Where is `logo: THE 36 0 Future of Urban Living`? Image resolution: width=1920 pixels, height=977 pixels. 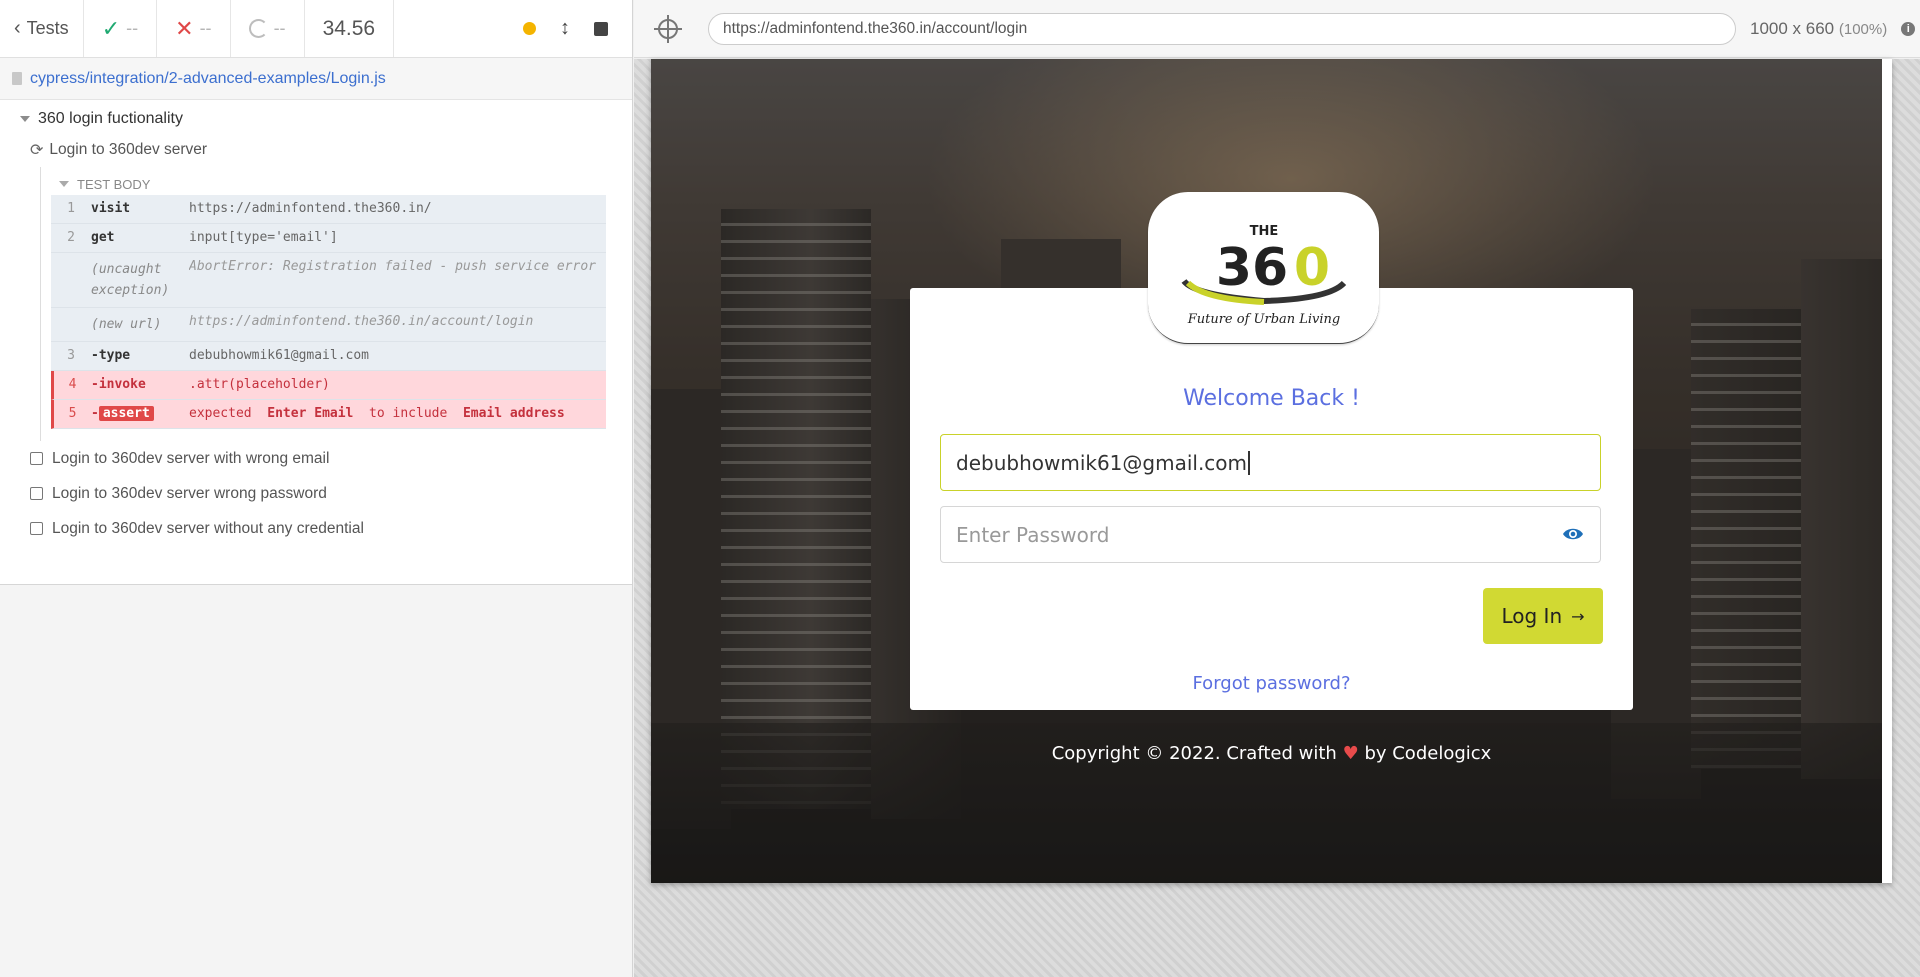
logo: THE 36 0 Future of Urban Living is located at coordinates (1263, 268).